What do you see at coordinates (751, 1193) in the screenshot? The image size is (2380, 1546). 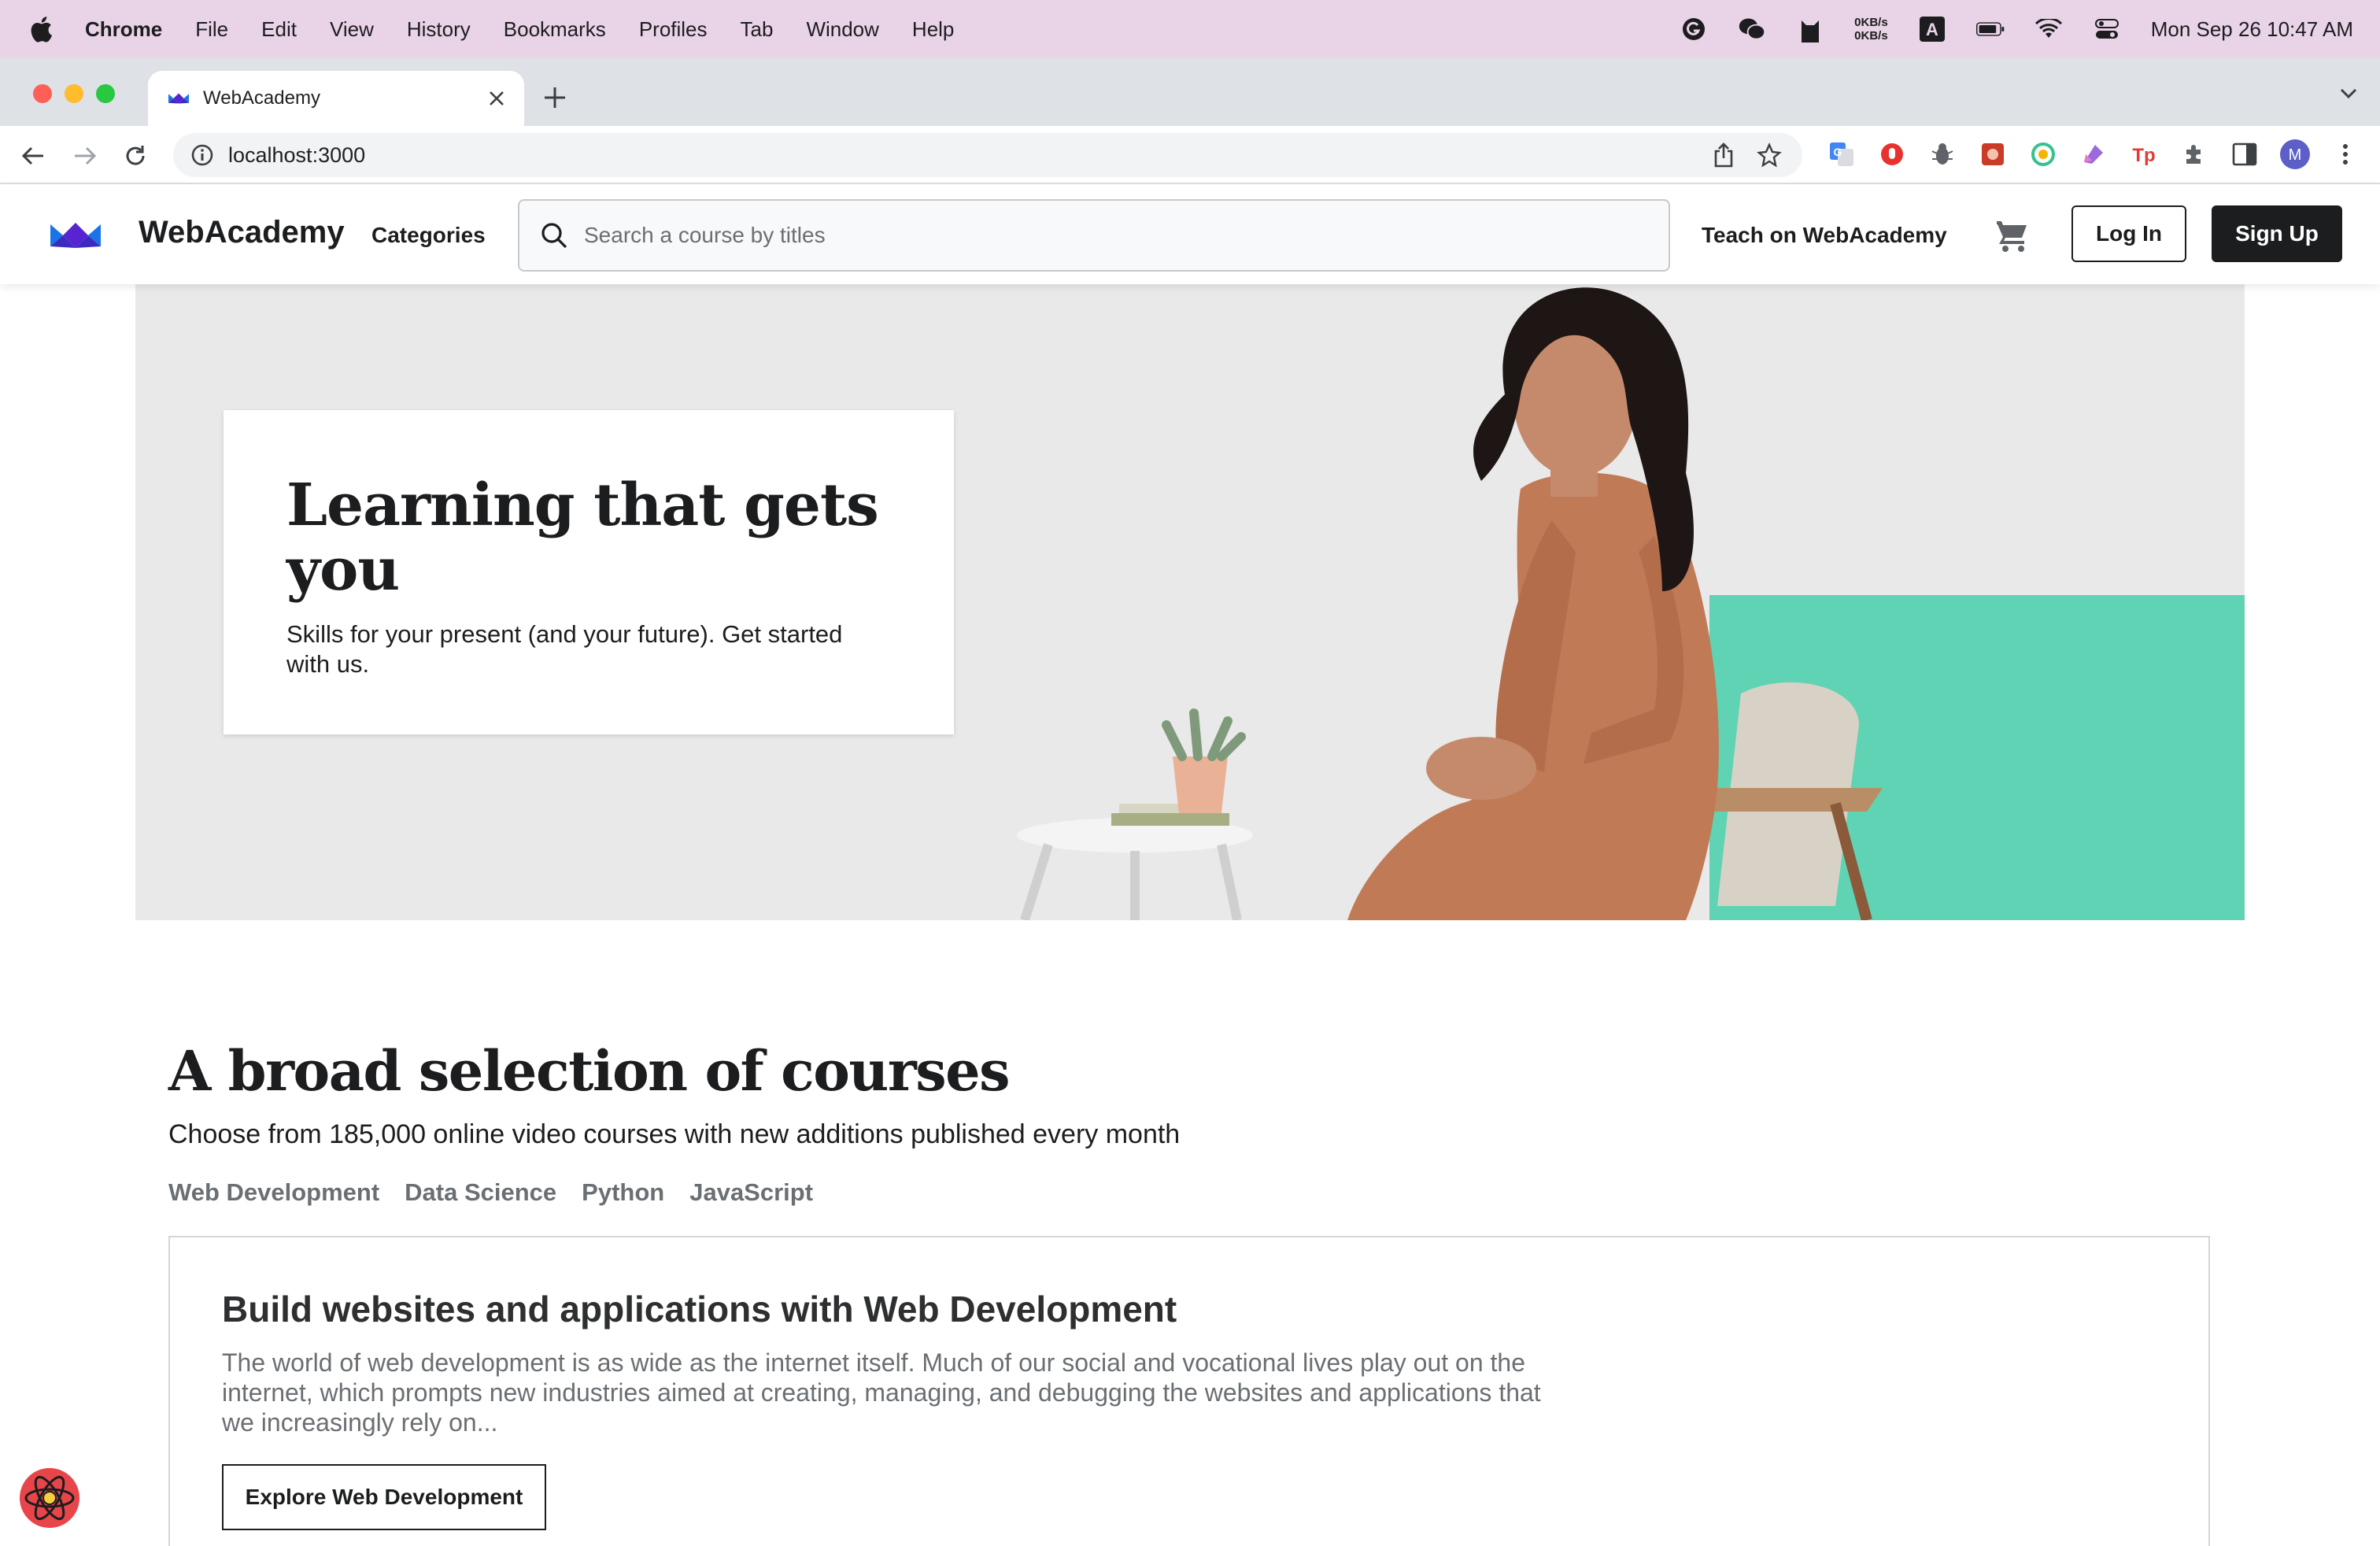 I see `tab-javascript: JavaScript` at bounding box center [751, 1193].